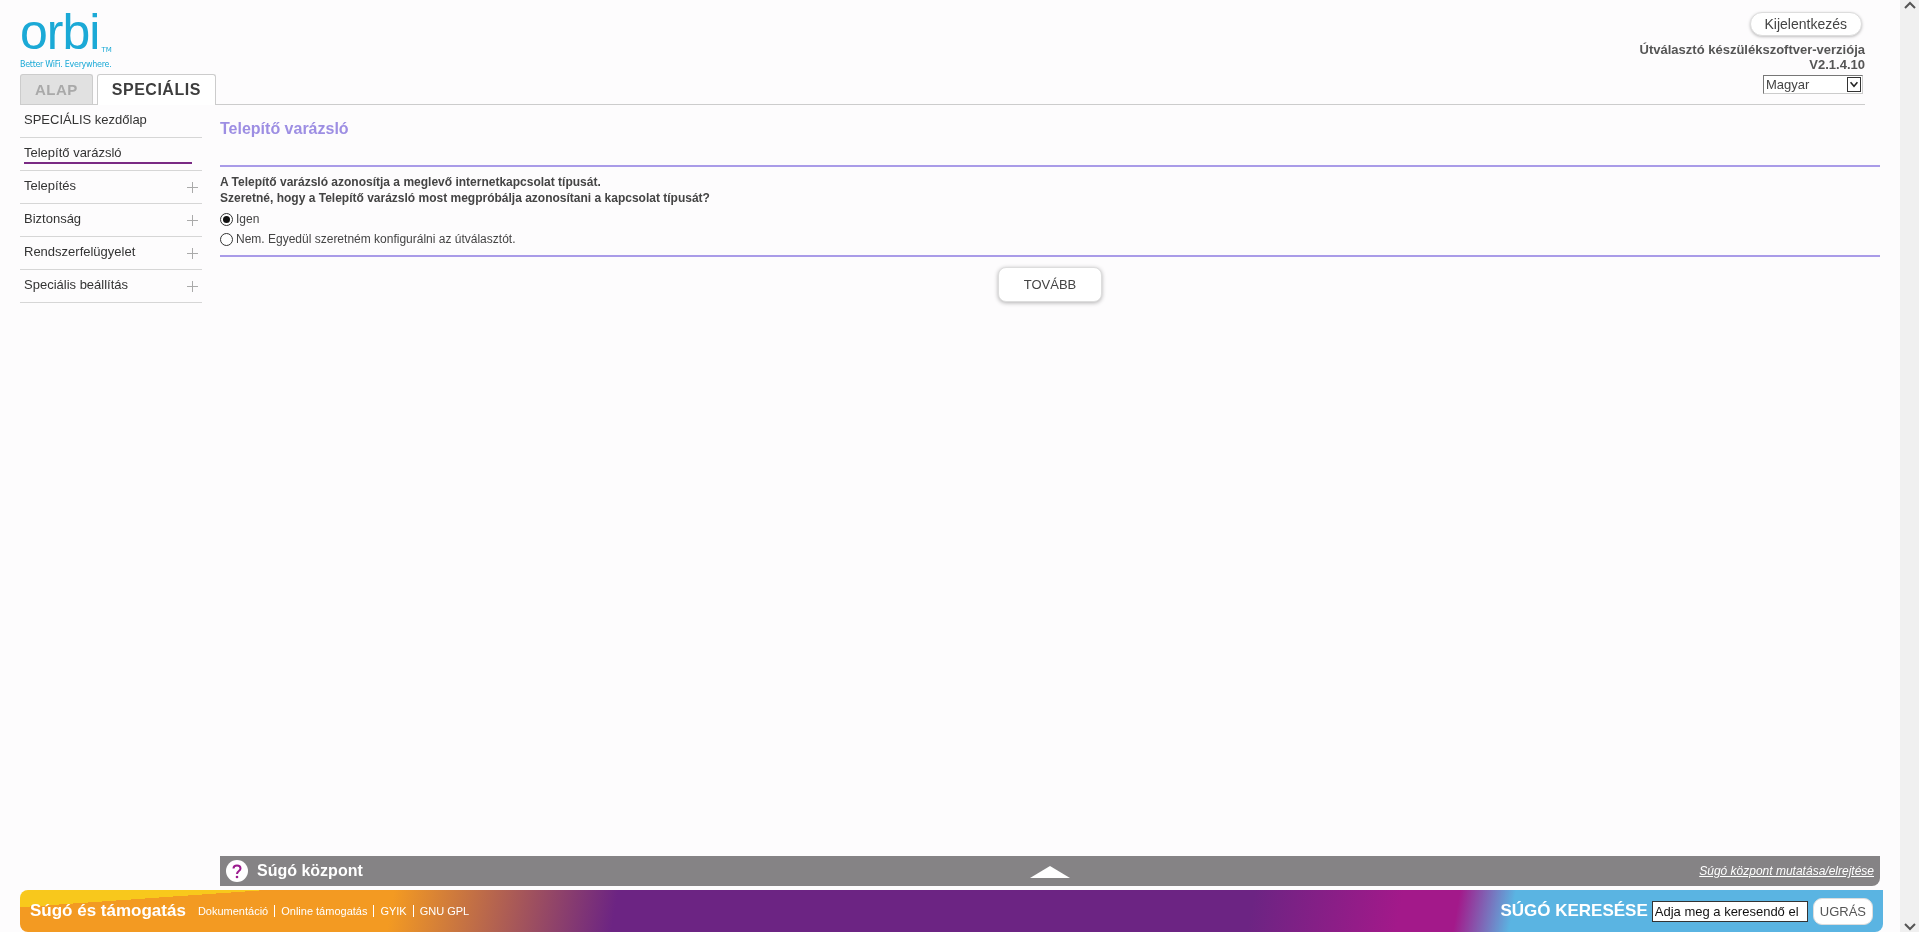 This screenshot has height=932, width=1919. I want to click on go-button: UGRÁS, so click(1842, 911).